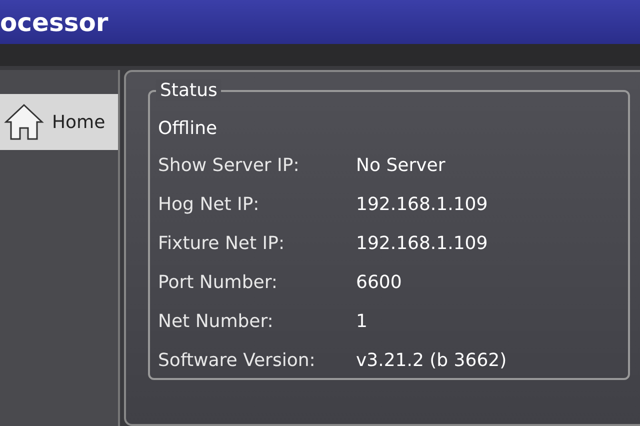 This screenshot has height=426, width=640. Describe the element at coordinates (24, 122) in the screenshot. I see `house-icon` at that location.